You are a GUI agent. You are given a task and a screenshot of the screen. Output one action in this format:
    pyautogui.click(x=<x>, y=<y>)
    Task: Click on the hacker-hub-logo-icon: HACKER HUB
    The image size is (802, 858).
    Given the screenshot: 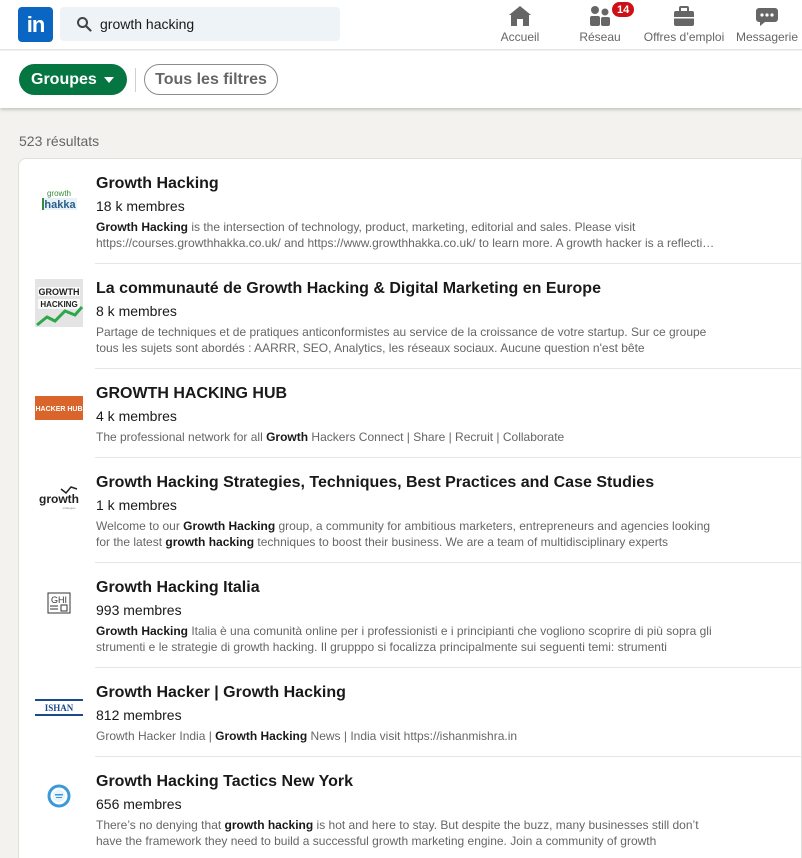 What is the action you would take?
    pyautogui.click(x=59, y=408)
    